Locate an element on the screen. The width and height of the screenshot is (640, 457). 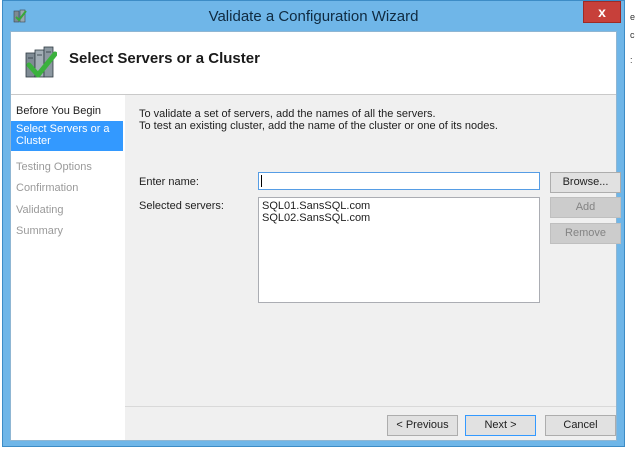
list-item: SQL01.SansSQL.com is located at coordinates (399, 206).